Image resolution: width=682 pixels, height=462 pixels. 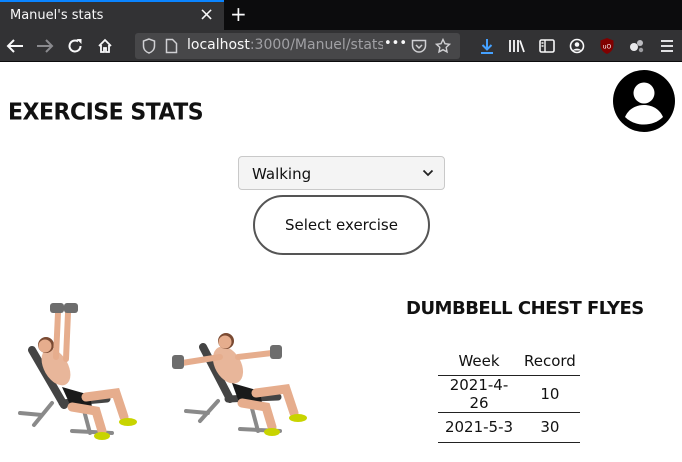 What do you see at coordinates (550, 427) in the screenshot?
I see `cell-record: 30` at bounding box center [550, 427].